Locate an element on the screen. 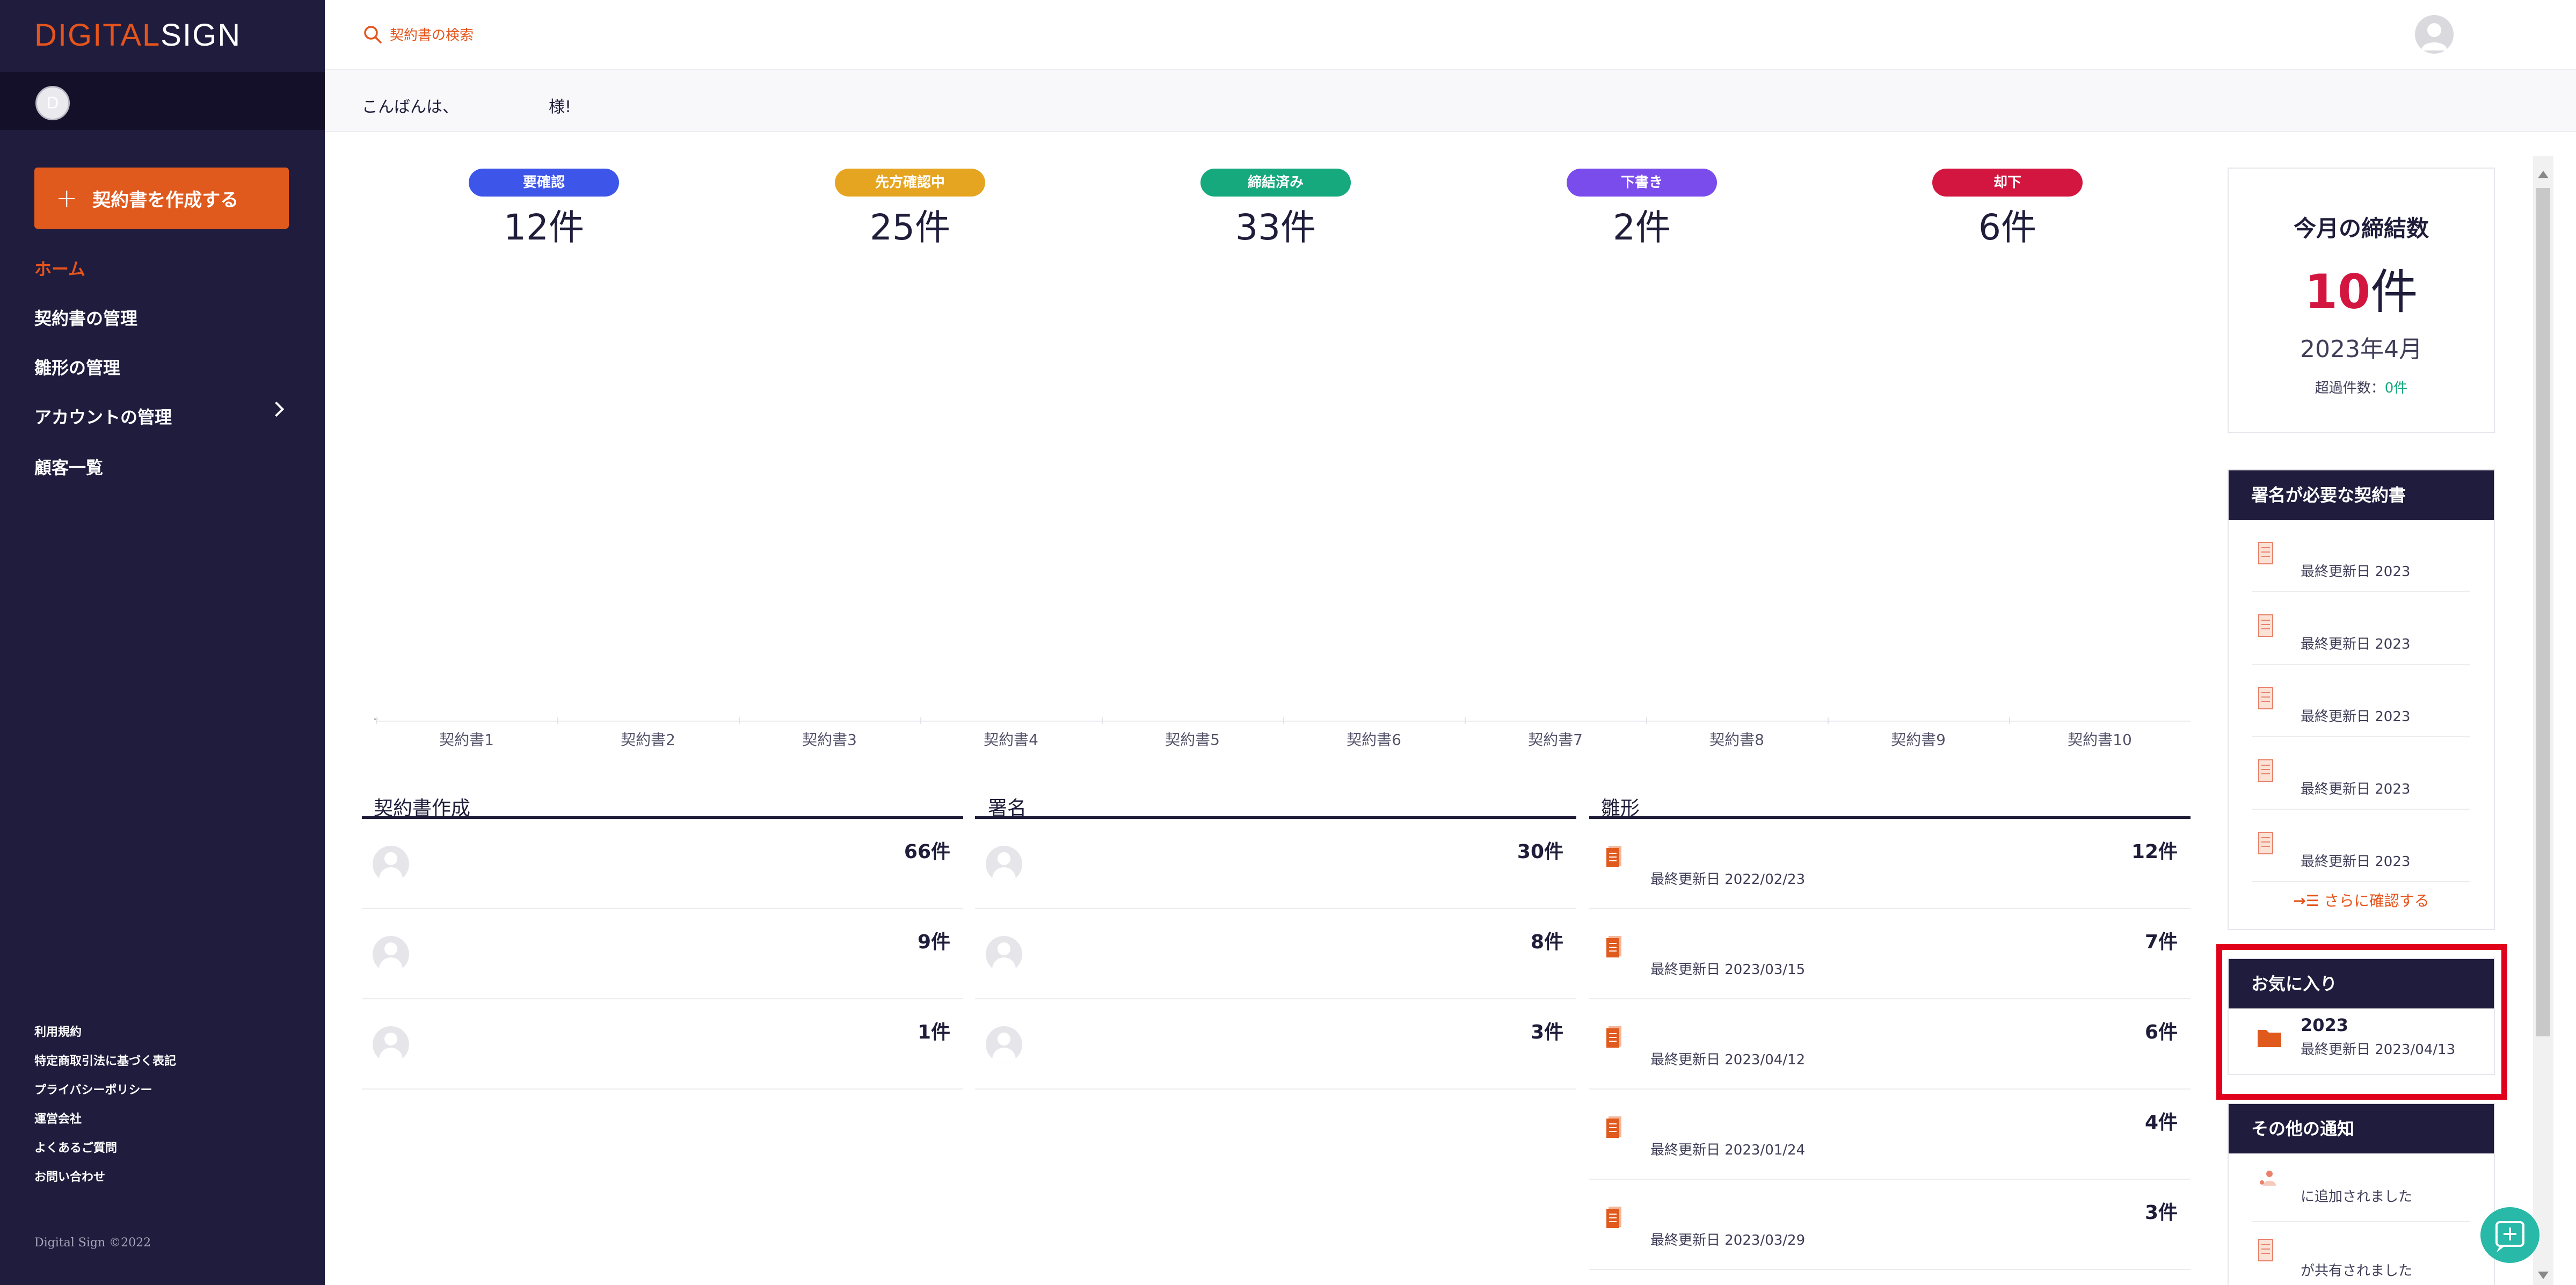 The height and width of the screenshot is (1285, 2576). footer-link-faq: よくあるご質問 is located at coordinates (75, 1147).